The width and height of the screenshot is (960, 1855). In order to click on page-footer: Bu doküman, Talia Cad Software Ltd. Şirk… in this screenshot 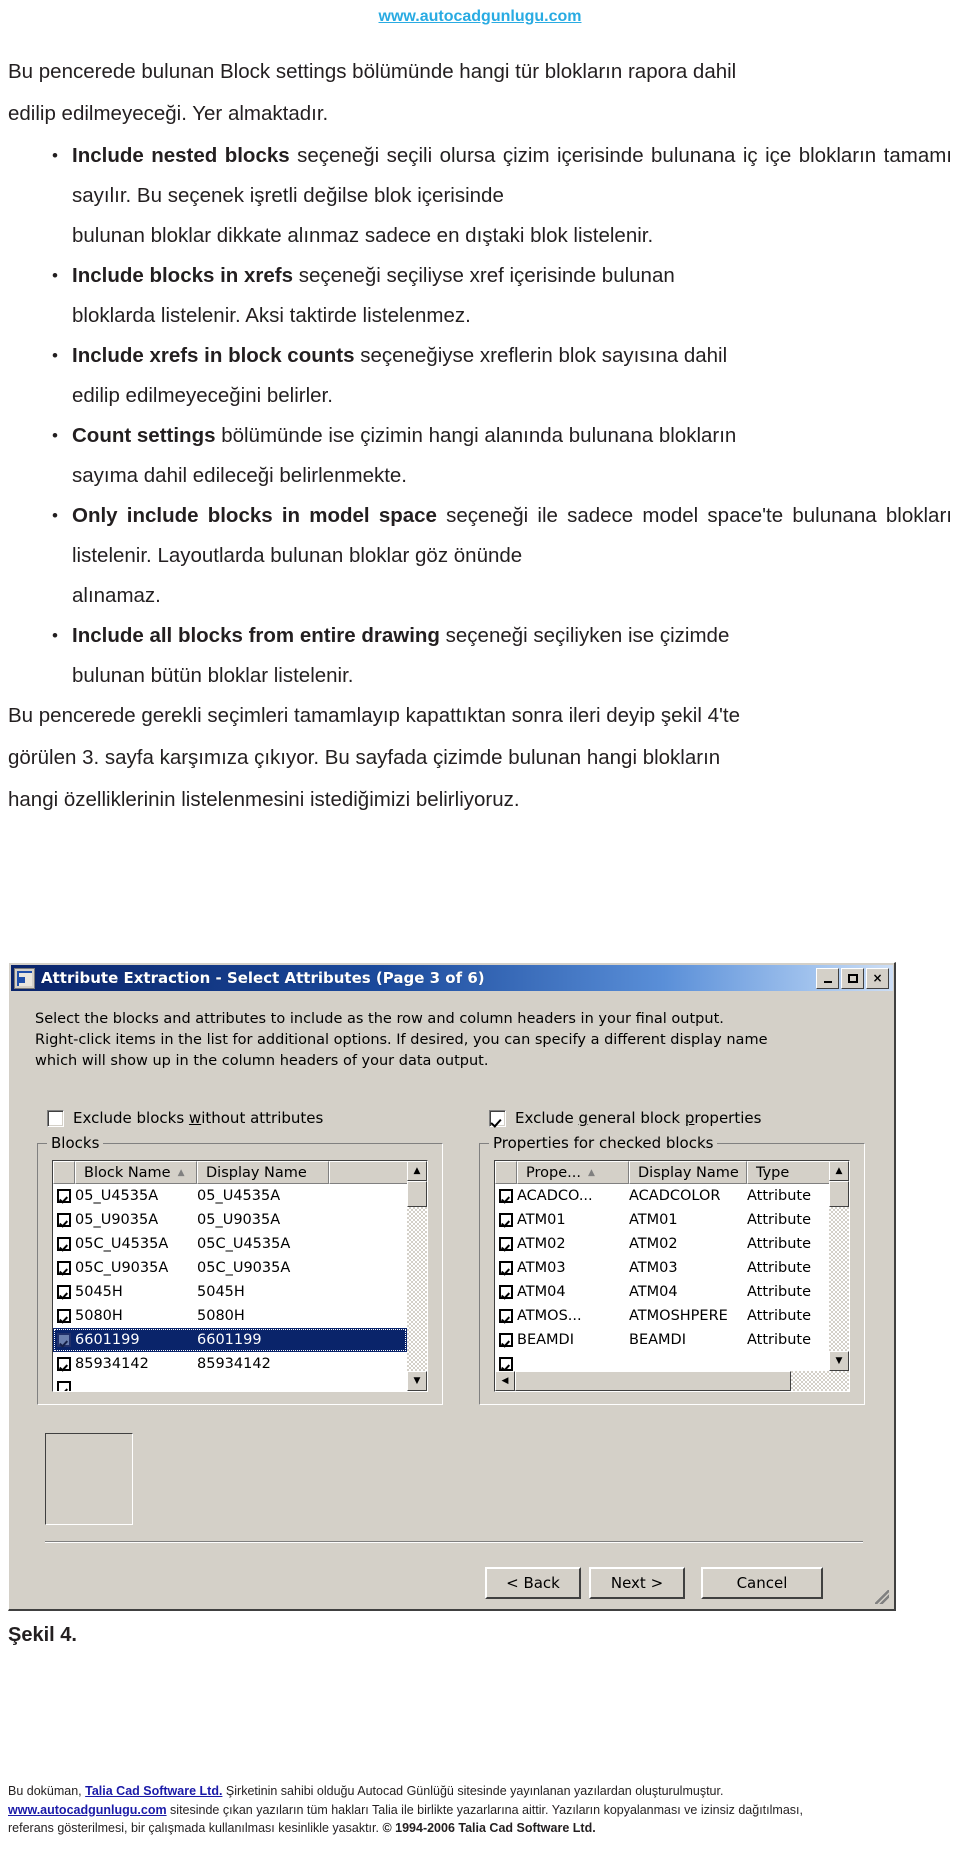, I will do `click(480, 1810)`.